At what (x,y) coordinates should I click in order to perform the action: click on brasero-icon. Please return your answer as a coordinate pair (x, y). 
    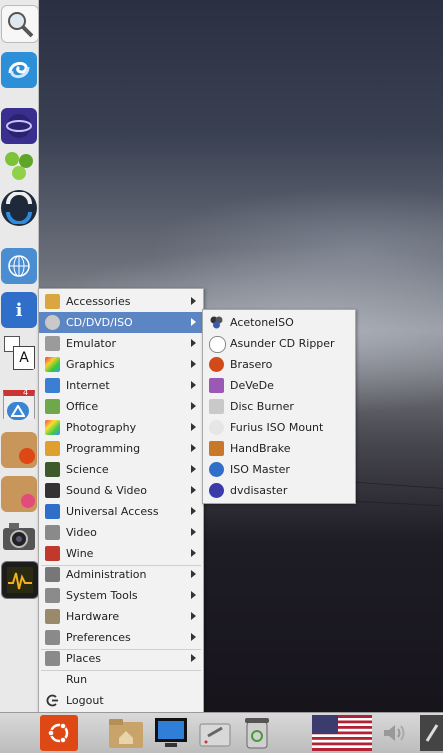
    Looking at the image, I should click on (216, 364).